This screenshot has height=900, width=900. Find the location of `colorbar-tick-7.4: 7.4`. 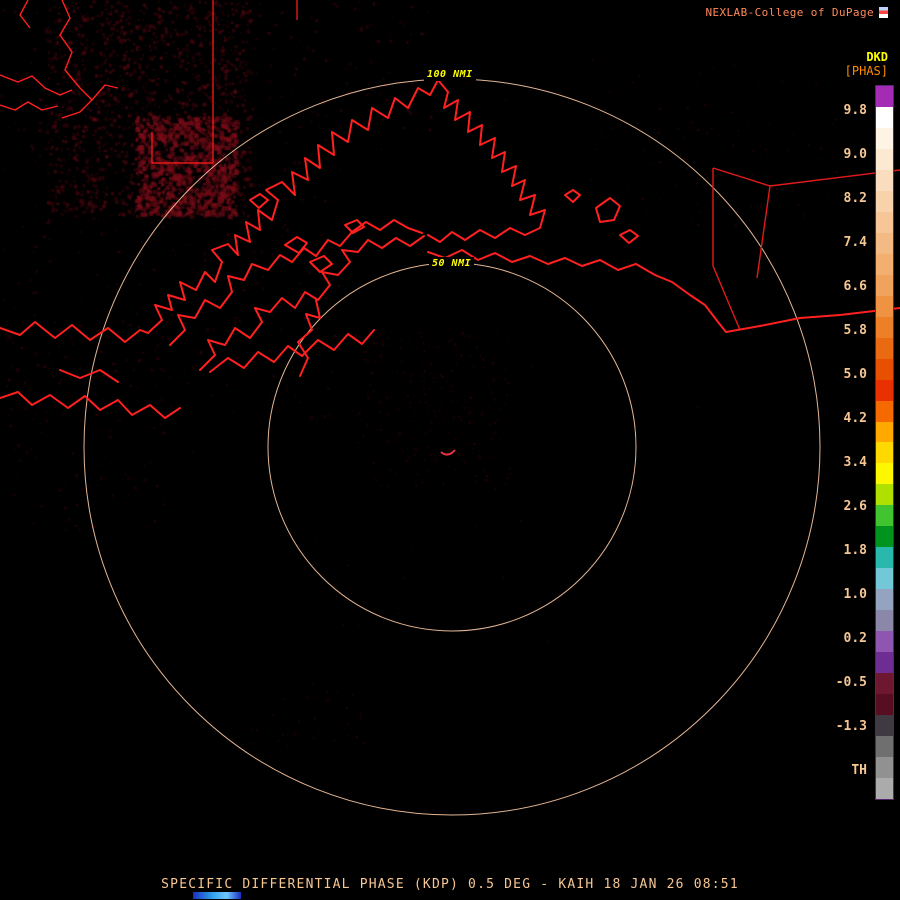

colorbar-tick-7.4: 7.4 is located at coordinates (855, 242).